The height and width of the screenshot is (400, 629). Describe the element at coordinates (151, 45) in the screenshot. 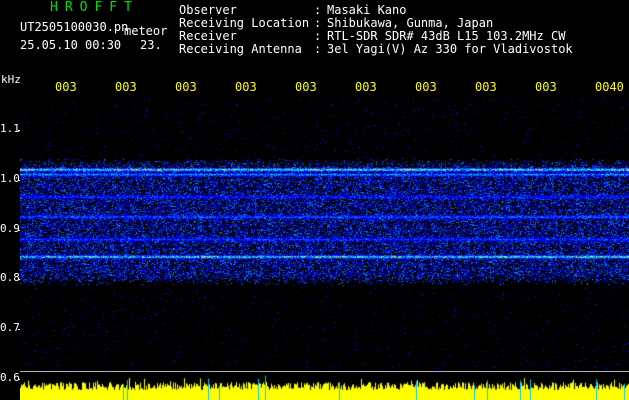

I see `date-count: 23.` at that location.